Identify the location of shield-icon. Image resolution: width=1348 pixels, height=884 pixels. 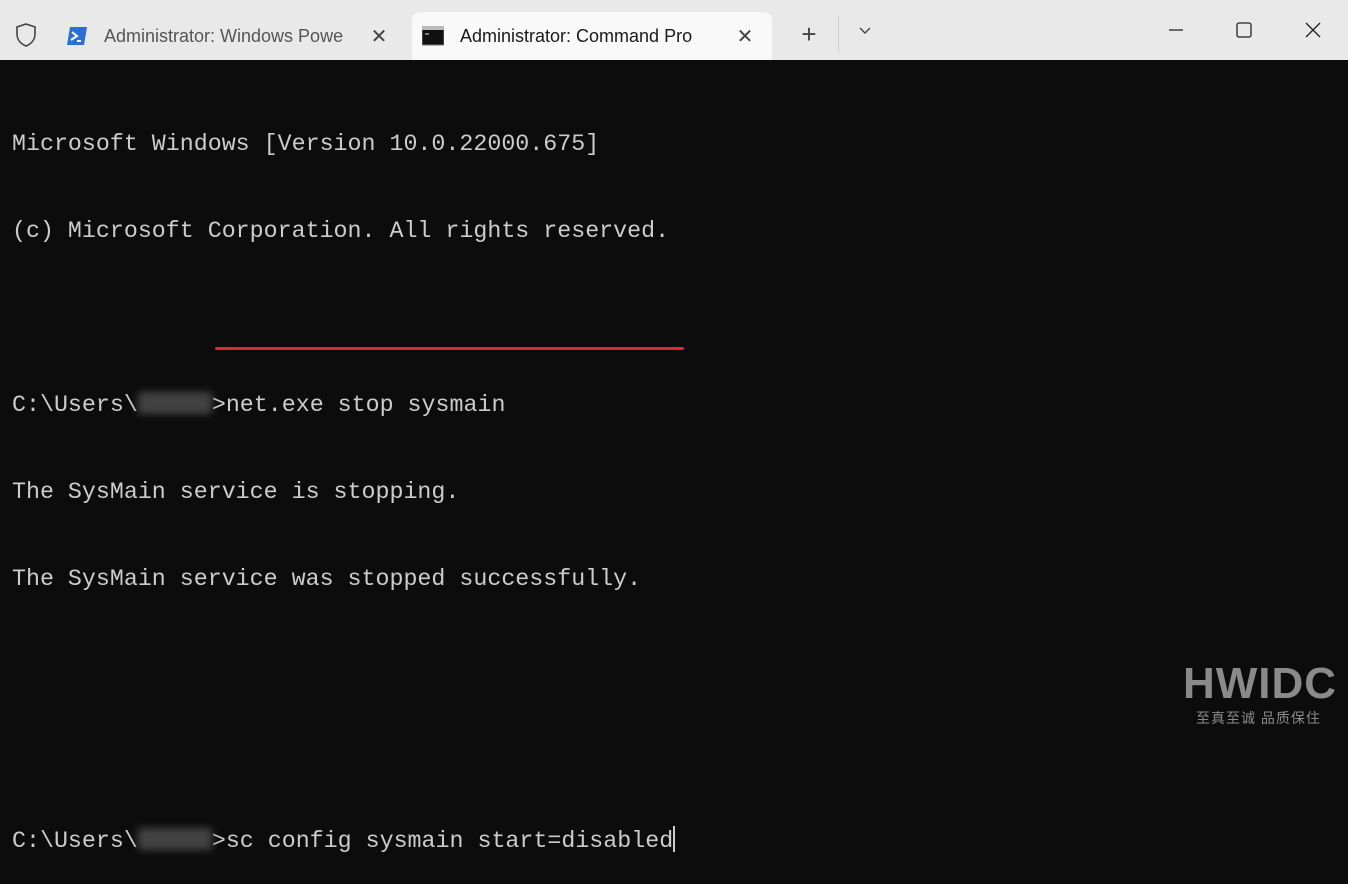
(26, 35).